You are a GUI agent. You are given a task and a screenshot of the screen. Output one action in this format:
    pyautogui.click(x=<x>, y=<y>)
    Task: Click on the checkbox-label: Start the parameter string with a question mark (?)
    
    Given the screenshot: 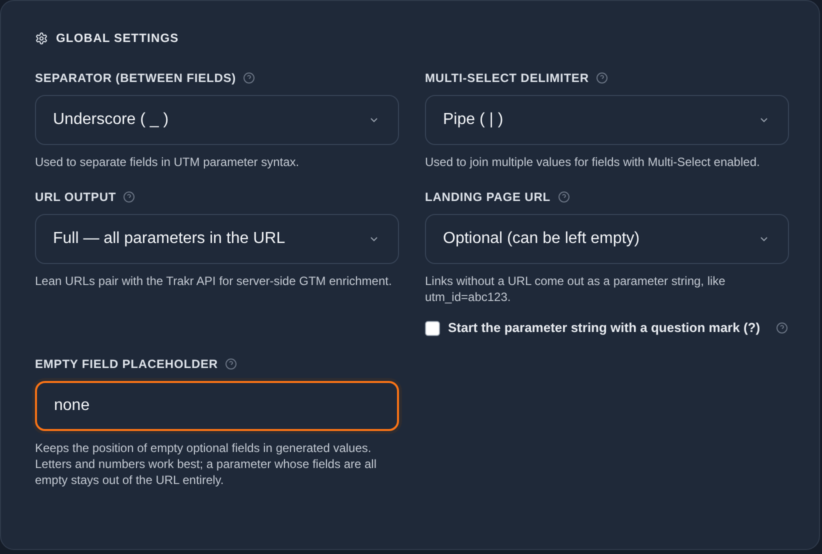 What is the action you would take?
    pyautogui.click(x=605, y=328)
    